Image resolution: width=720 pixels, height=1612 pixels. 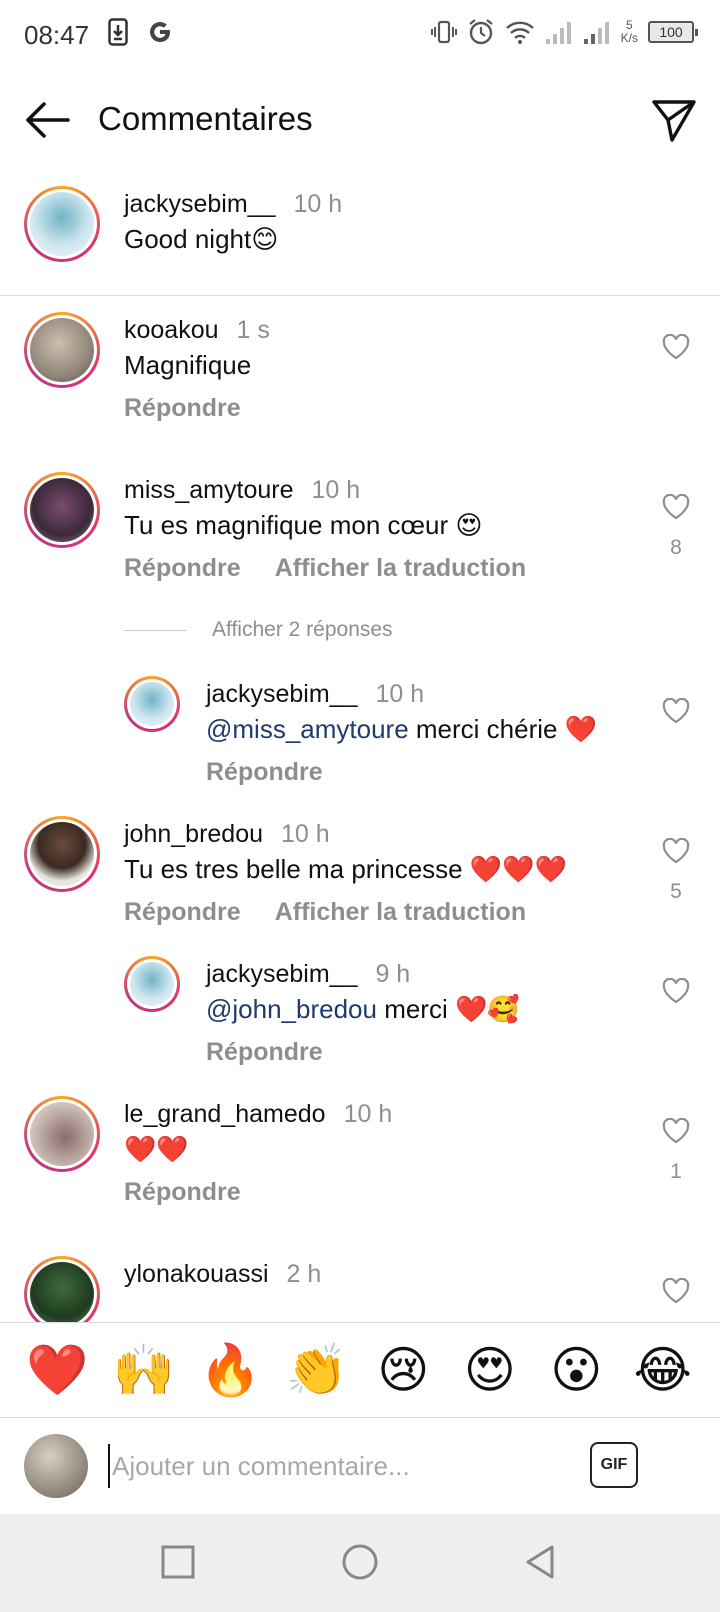 I want to click on comment-author: ylonakouassi 2 h, so click(x=222, y=1274).